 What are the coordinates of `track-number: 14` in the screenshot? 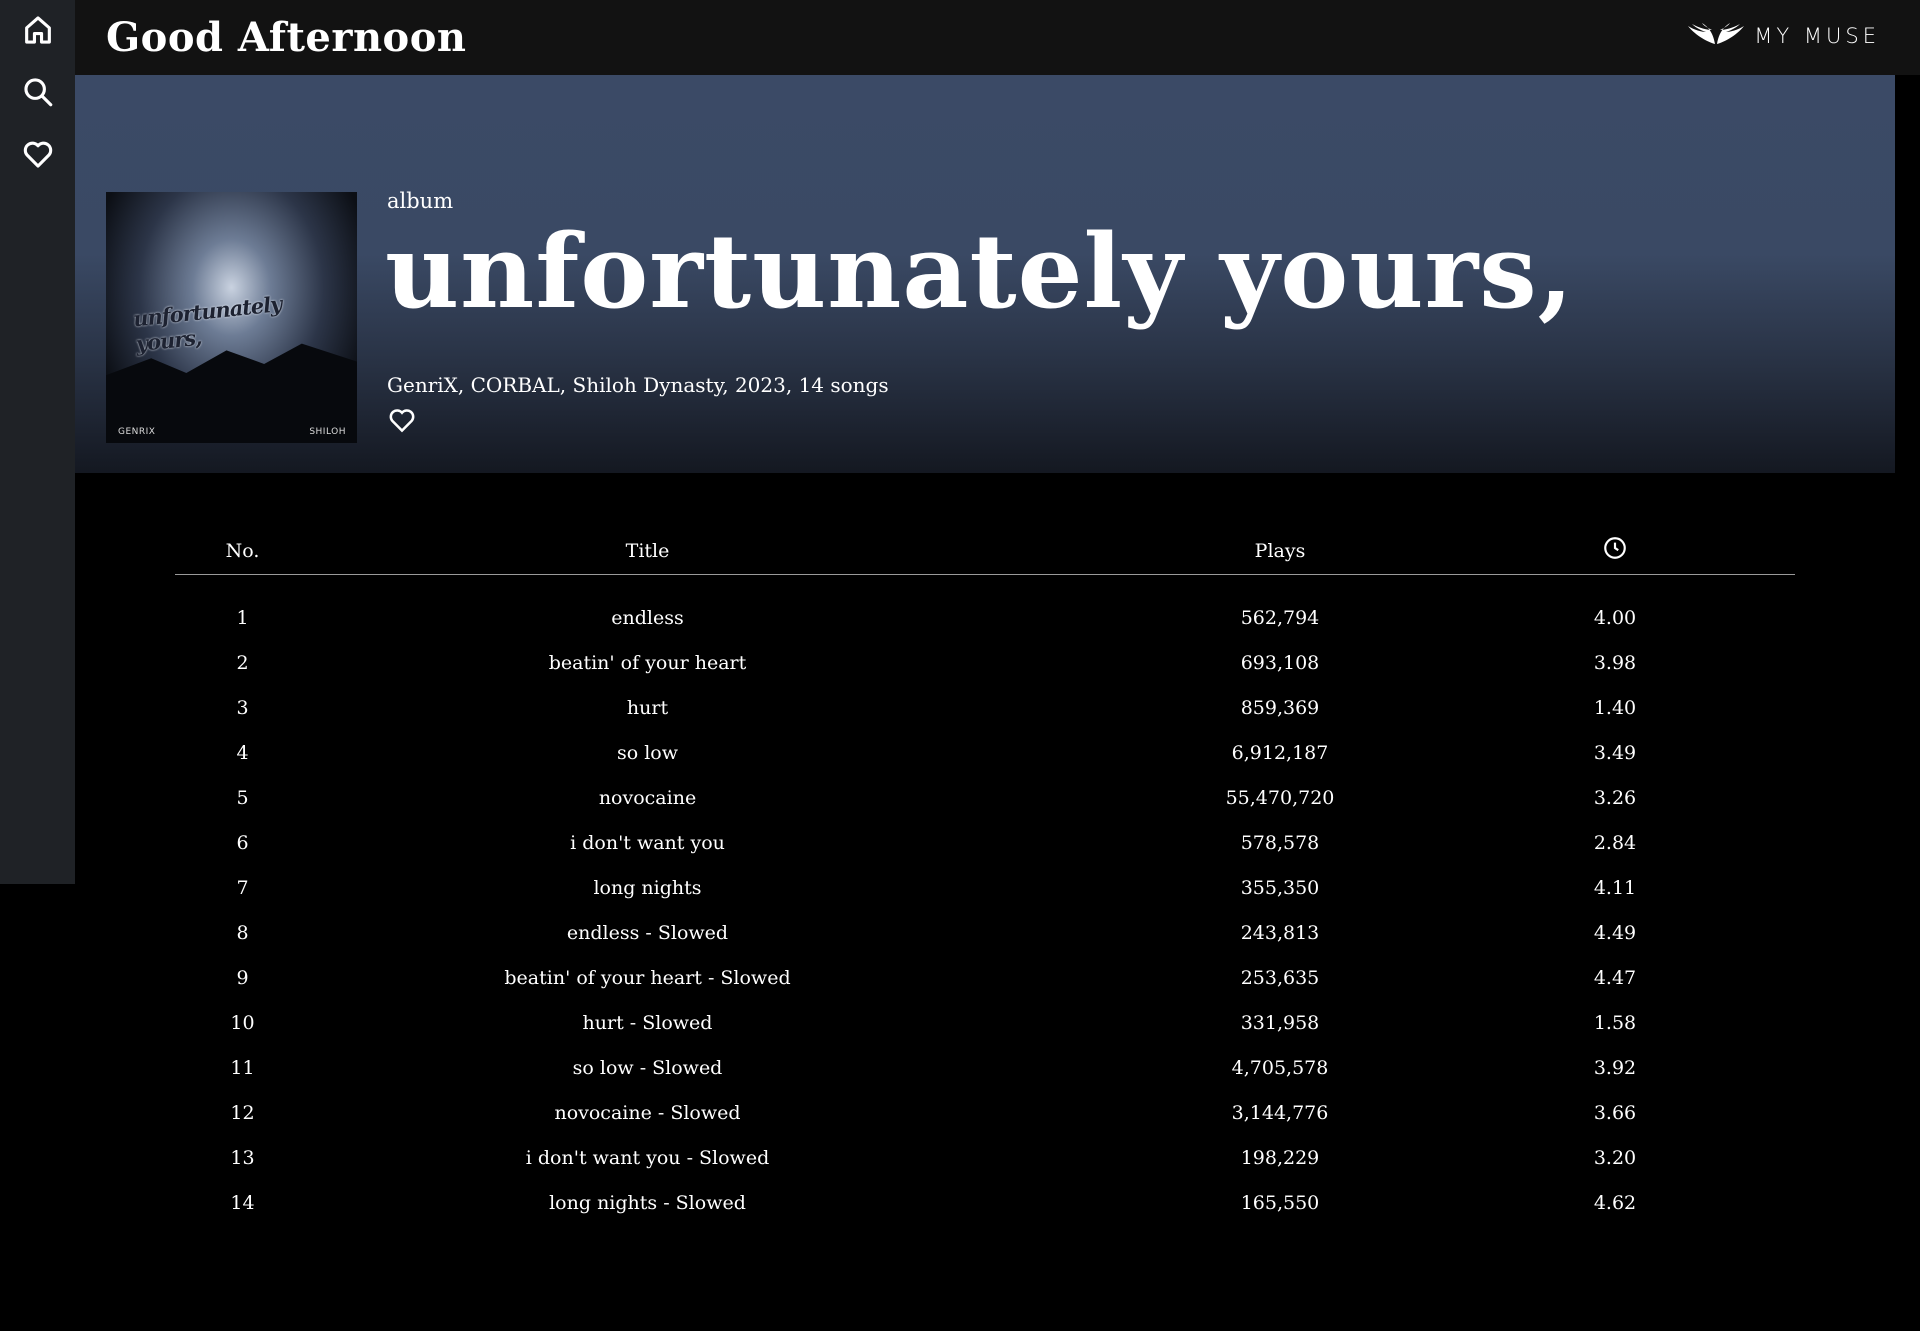 It's located at (242, 1203).